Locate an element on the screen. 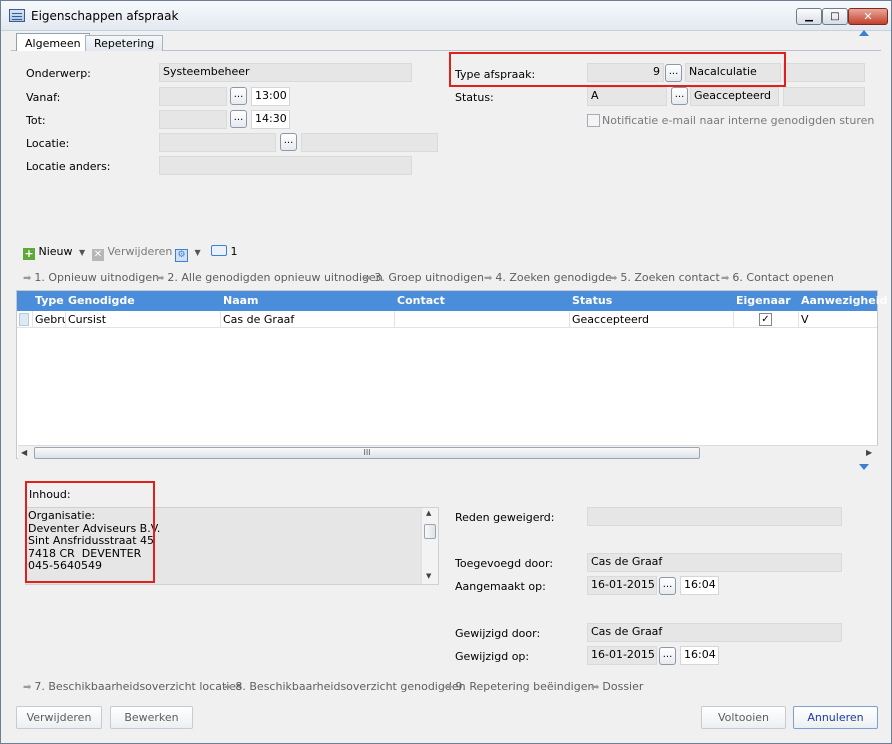  column-header-contact: Contact is located at coordinates (421, 300).